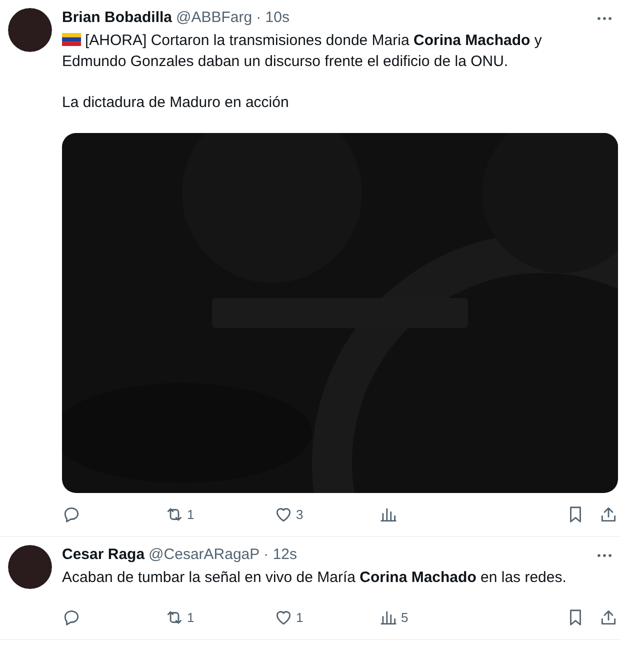 This screenshot has width=620, height=647. I want to click on user-name: Brian Bobadilla, so click(117, 18).